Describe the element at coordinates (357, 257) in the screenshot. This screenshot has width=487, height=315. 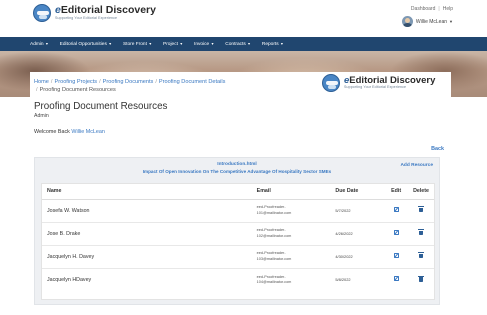
I see `row-due-date: 4/30/2022` at that location.